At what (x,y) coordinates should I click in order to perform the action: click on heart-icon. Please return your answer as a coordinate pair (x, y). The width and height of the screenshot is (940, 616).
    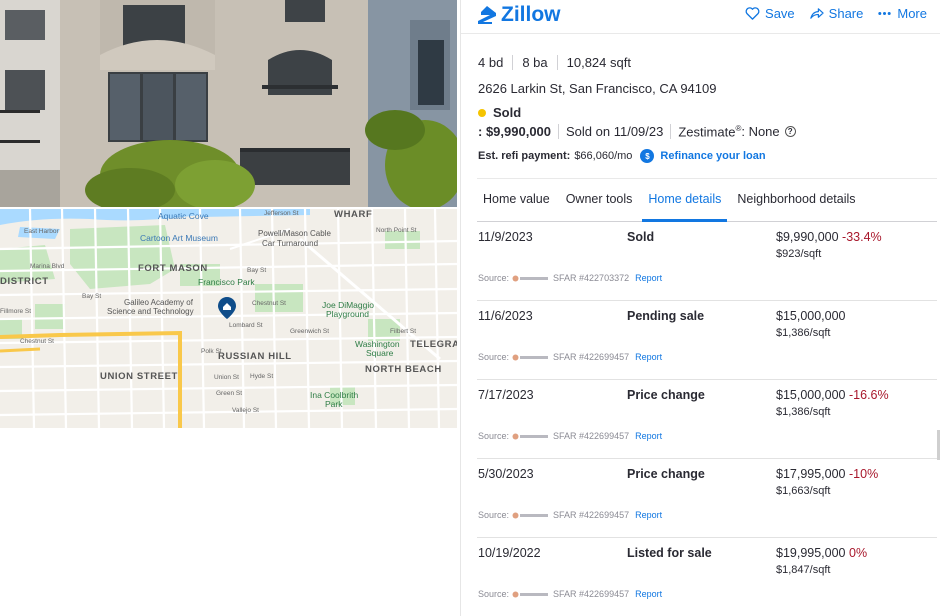
    Looking at the image, I should click on (752, 13).